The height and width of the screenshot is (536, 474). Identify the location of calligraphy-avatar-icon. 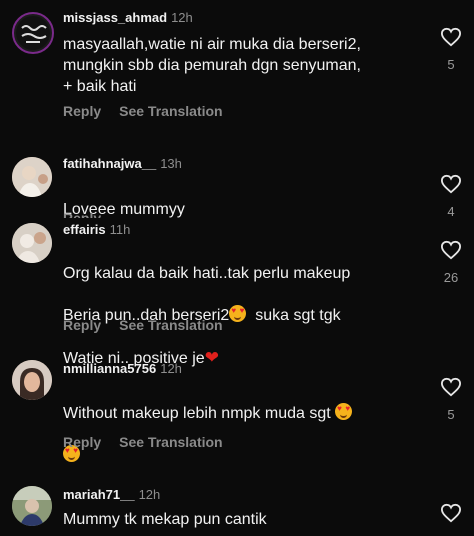
(33, 33).